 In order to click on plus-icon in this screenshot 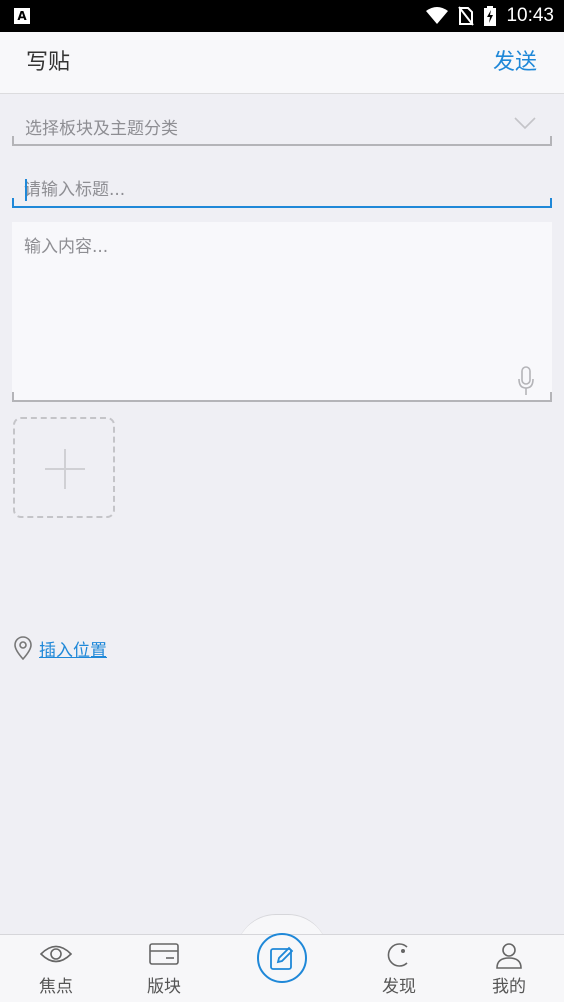, I will do `click(65, 469)`.